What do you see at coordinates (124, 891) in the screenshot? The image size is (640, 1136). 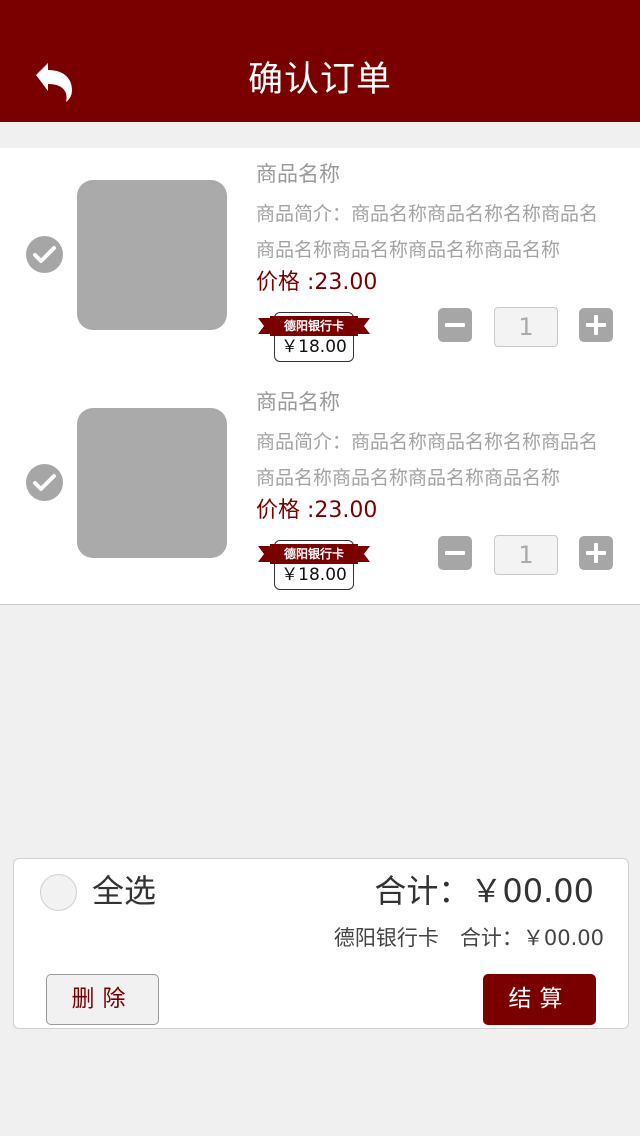 I see `select-all-label: 全选` at bounding box center [124, 891].